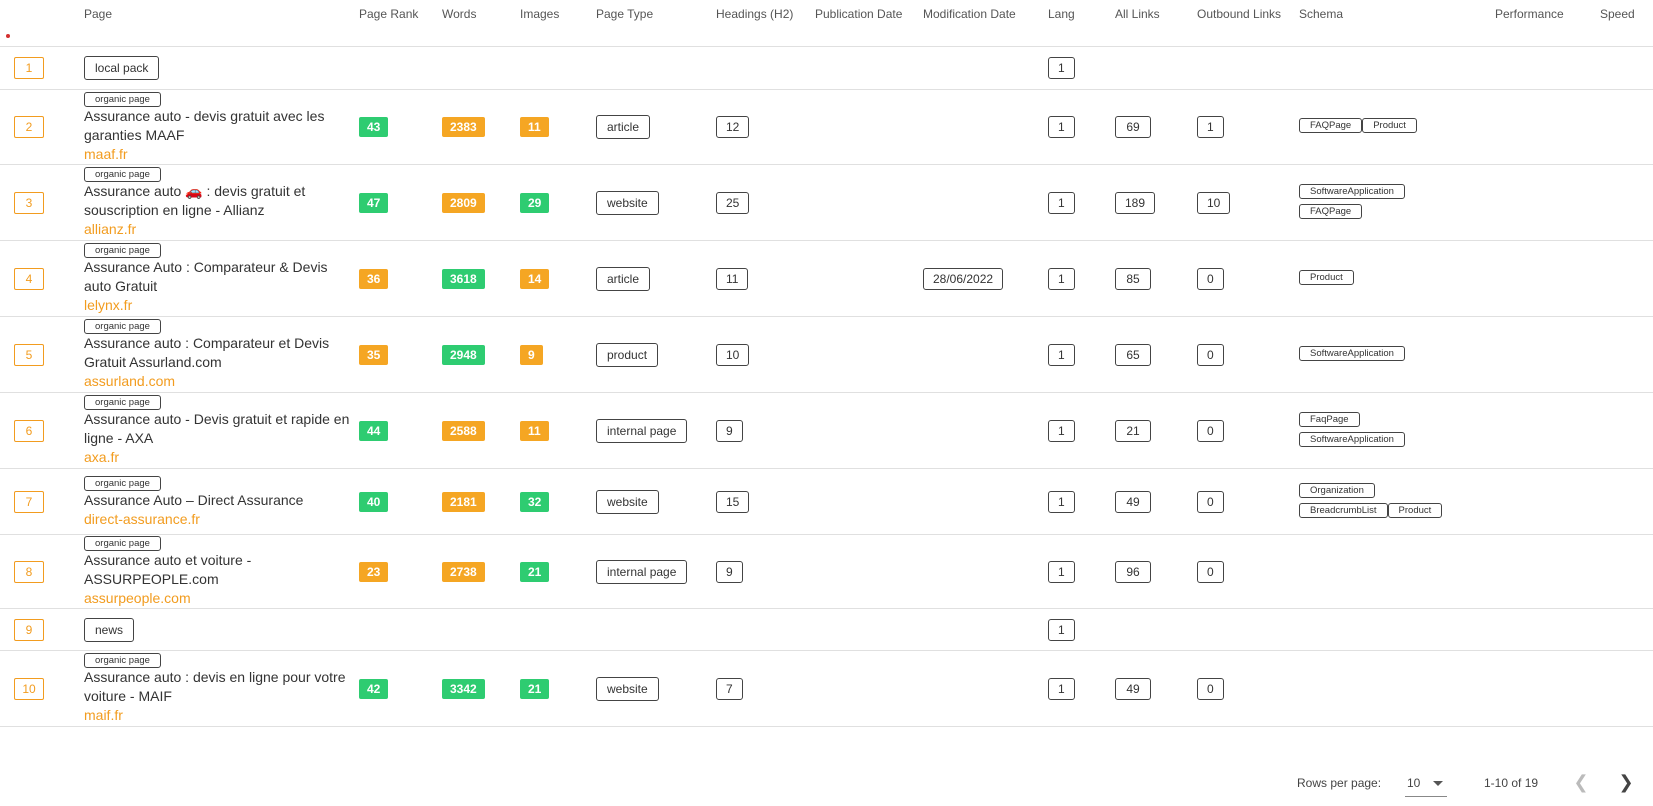  I want to click on page-domain-link: maaf.fr, so click(217, 154).